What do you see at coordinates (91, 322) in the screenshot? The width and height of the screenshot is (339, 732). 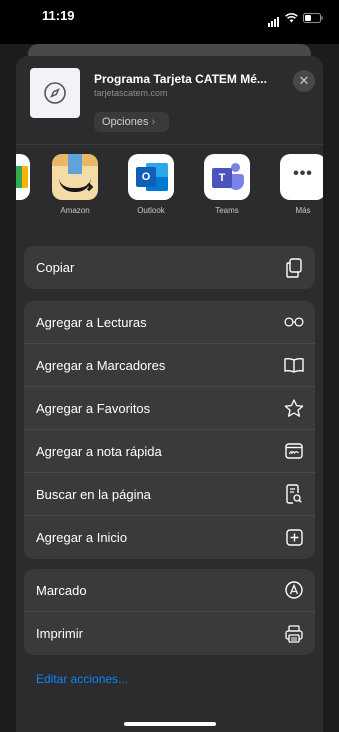 I see `action-label: Agregar a Lecturas` at bounding box center [91, 322].